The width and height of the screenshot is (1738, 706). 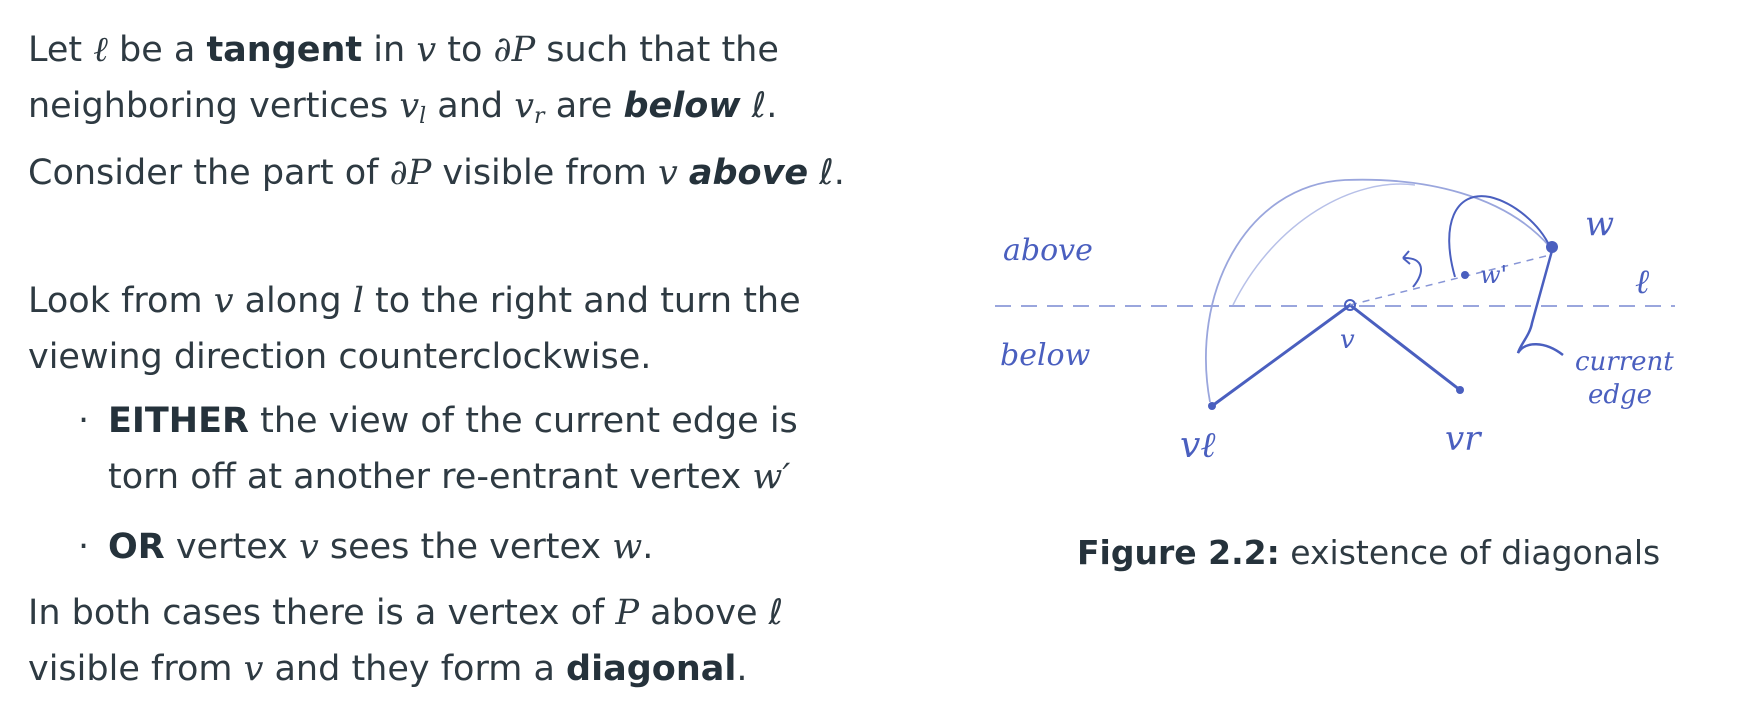 I want to click on vertex-w-prime, so click(x=1465, y=275).